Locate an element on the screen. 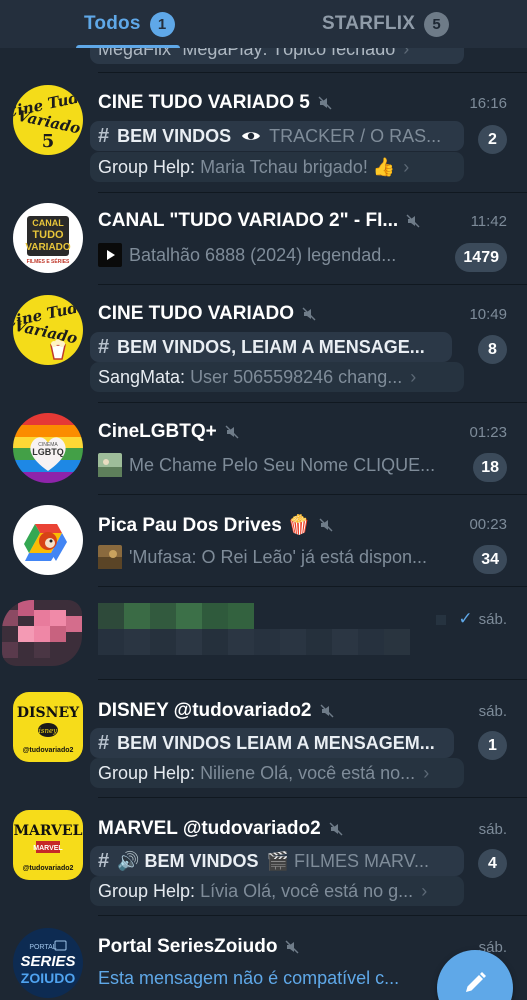 The height and width of the screenshot is (1000, 527). chat-title: CineLGBTQ+ is located at coordinates (168, 432).